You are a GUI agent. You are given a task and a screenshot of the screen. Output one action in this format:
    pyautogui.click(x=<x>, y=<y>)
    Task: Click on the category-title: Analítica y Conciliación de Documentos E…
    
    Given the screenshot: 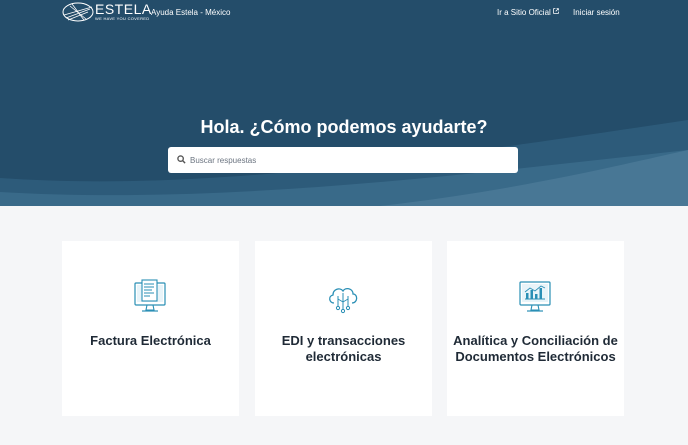 What is the action you would take?
    pyautogui.click(x=535, y=348)
    